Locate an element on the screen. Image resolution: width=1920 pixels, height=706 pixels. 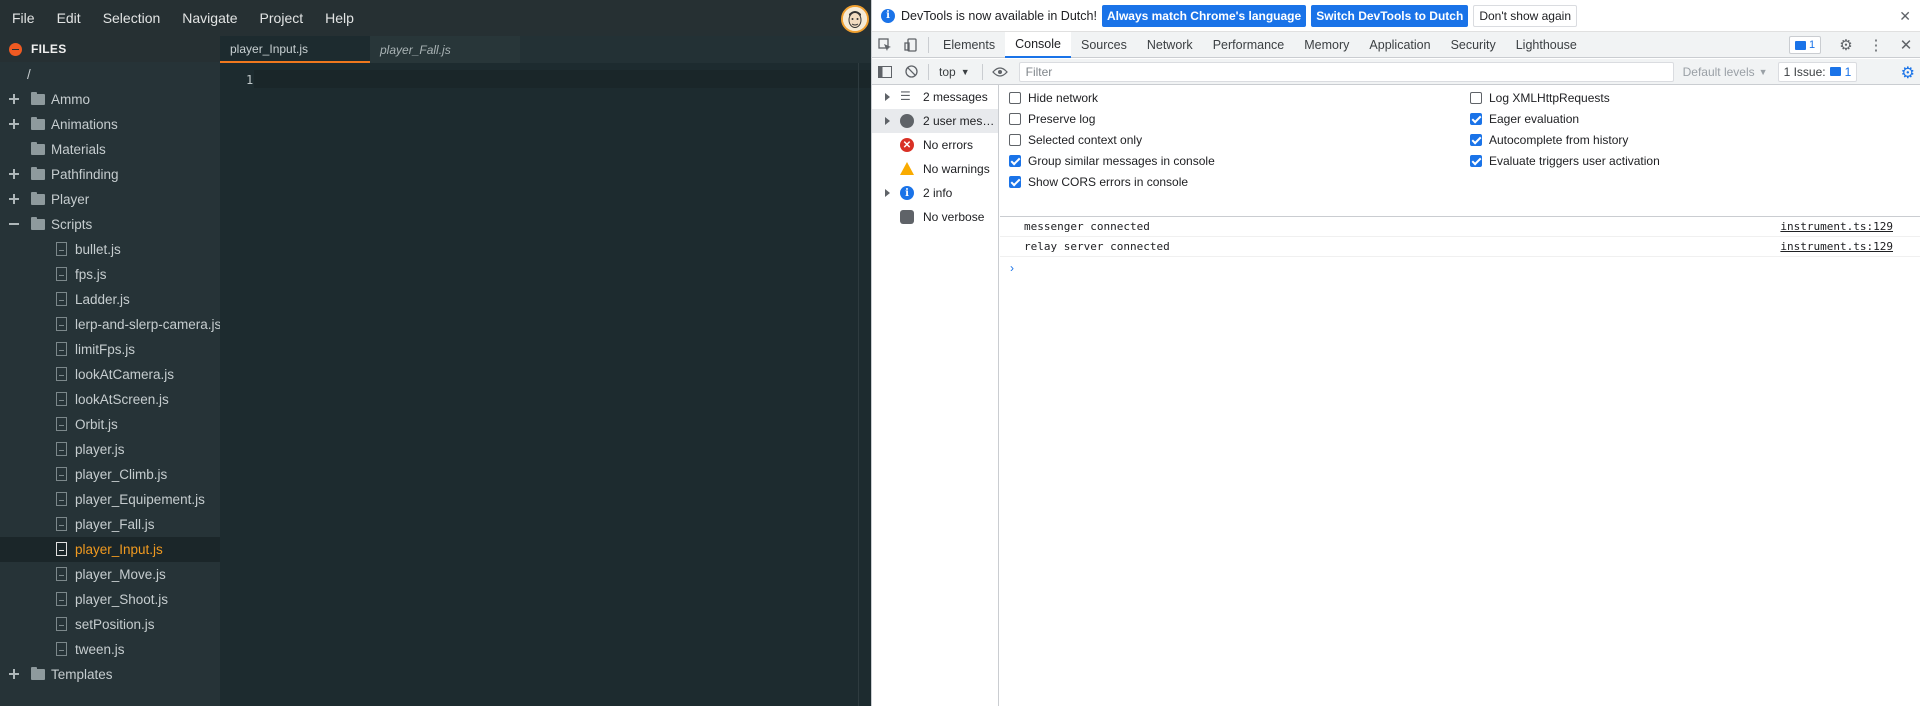
match-language-button: Always match Chrome's language is located at coordinates (1204, 15).